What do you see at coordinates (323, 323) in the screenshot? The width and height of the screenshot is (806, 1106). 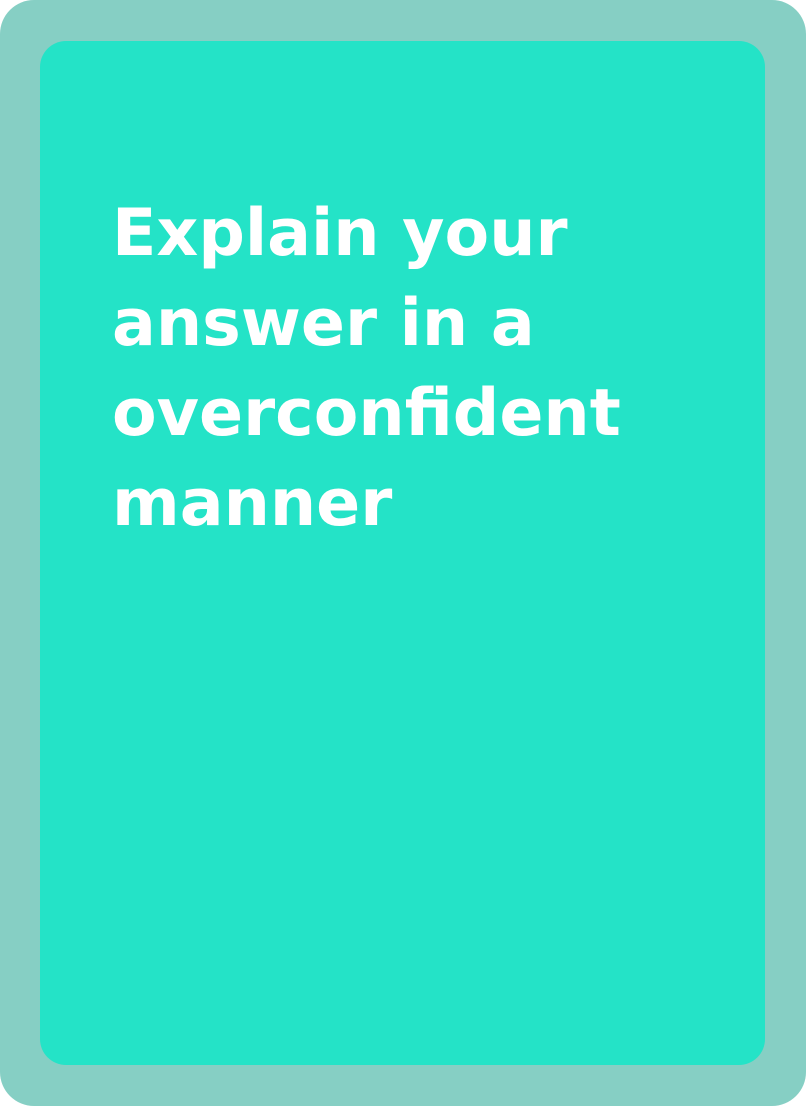 I see `card-prompt-line: answer in a` at bounding box center [323, 323].